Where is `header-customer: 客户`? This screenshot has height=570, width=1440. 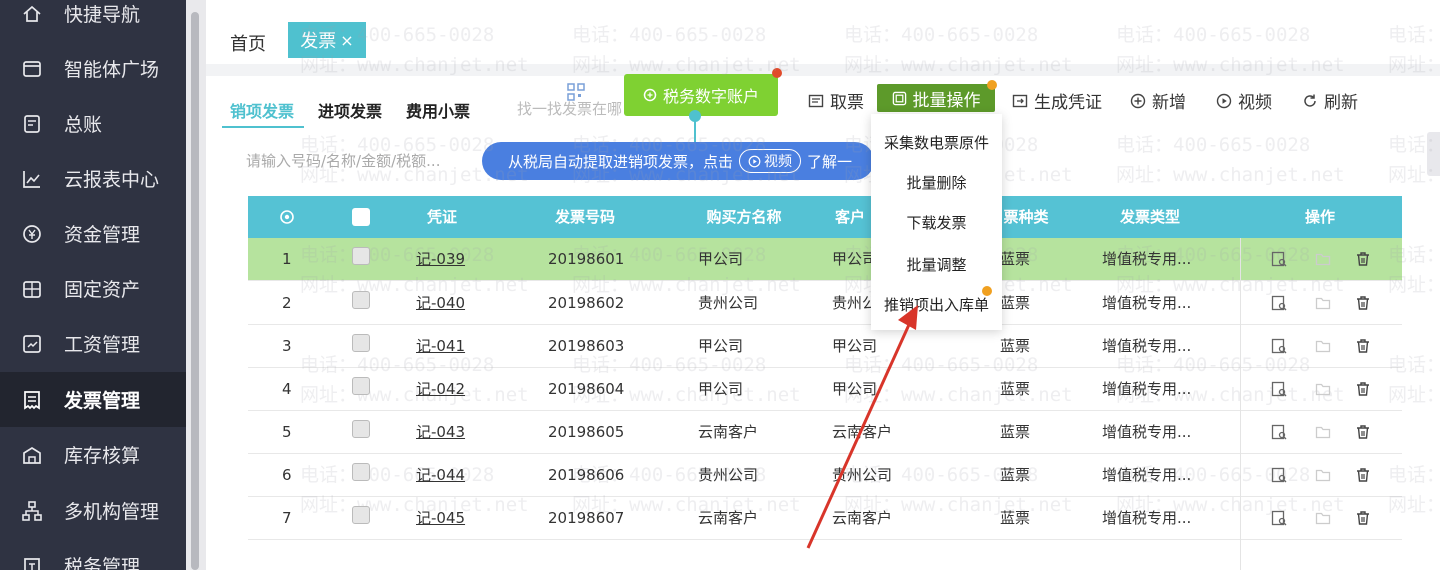 header-customer: 客户 is located at coordinates (849, 217).